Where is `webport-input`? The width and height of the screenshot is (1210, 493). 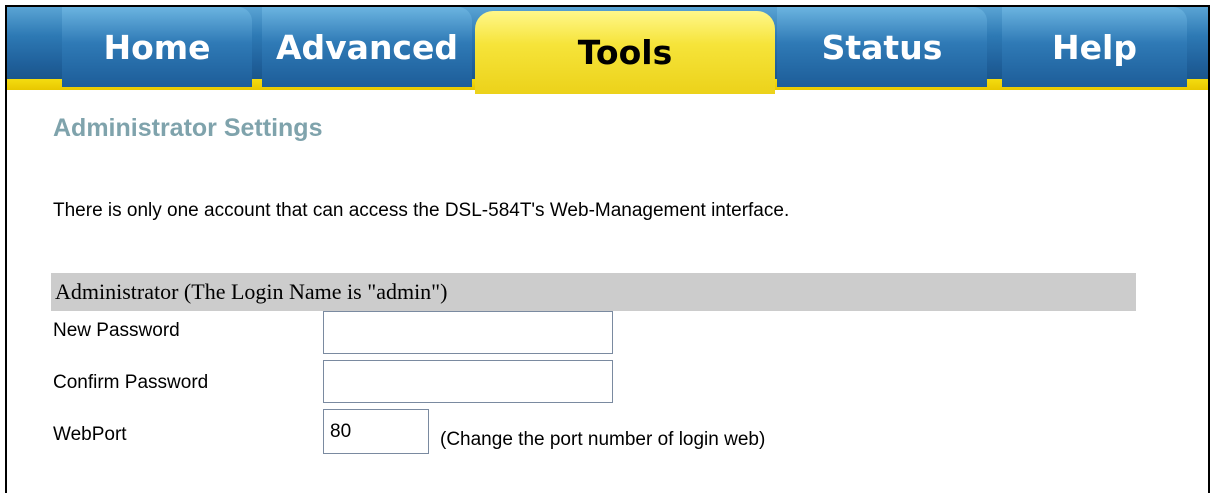 webport-input is located at coordinates (376, 431).